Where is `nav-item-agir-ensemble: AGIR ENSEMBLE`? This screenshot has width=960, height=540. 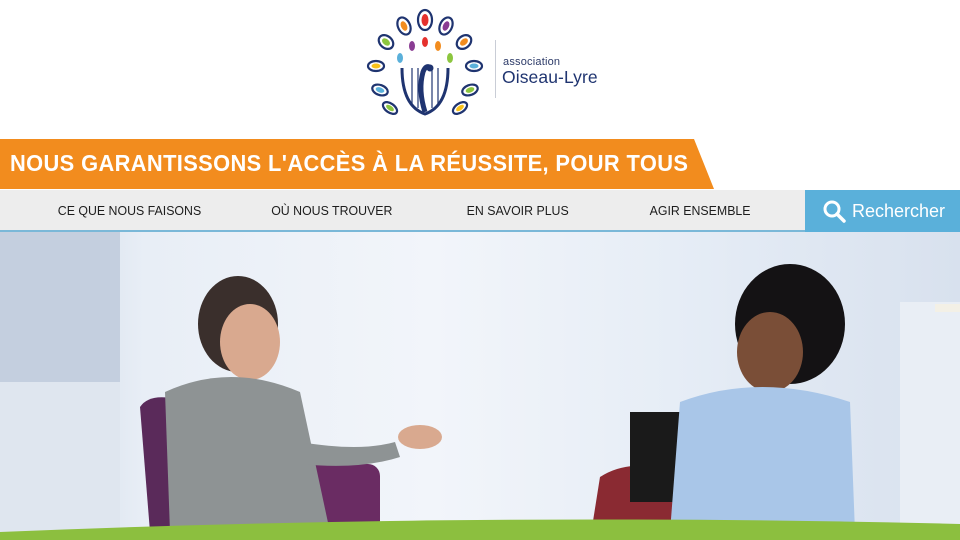 nav-item-agir-ensemble: AGIR ENSEMBLE is located at coordinates (700, 211).